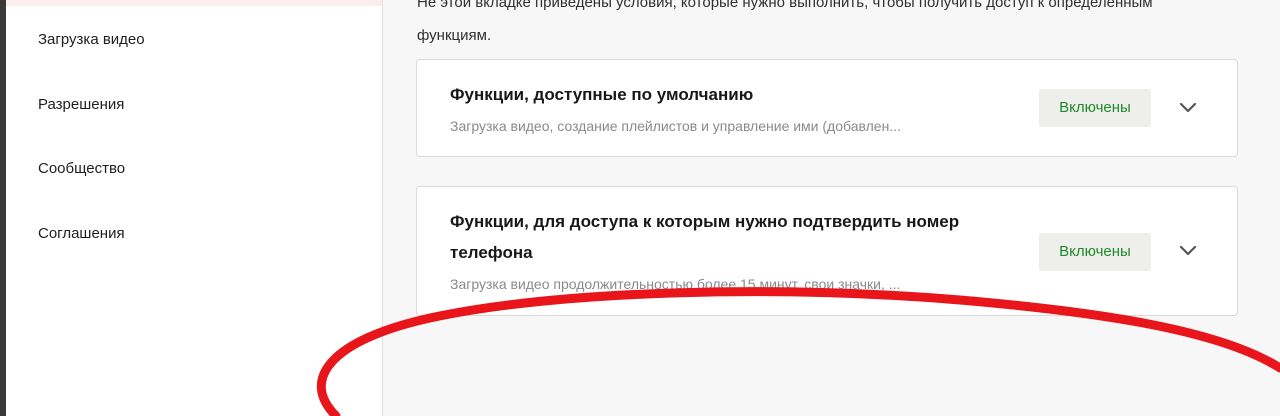 The width and height of the screenshot is (1280, 416). I want to click on feature-card-title: Функции, доступные по умолчанию, so click(602, 94).